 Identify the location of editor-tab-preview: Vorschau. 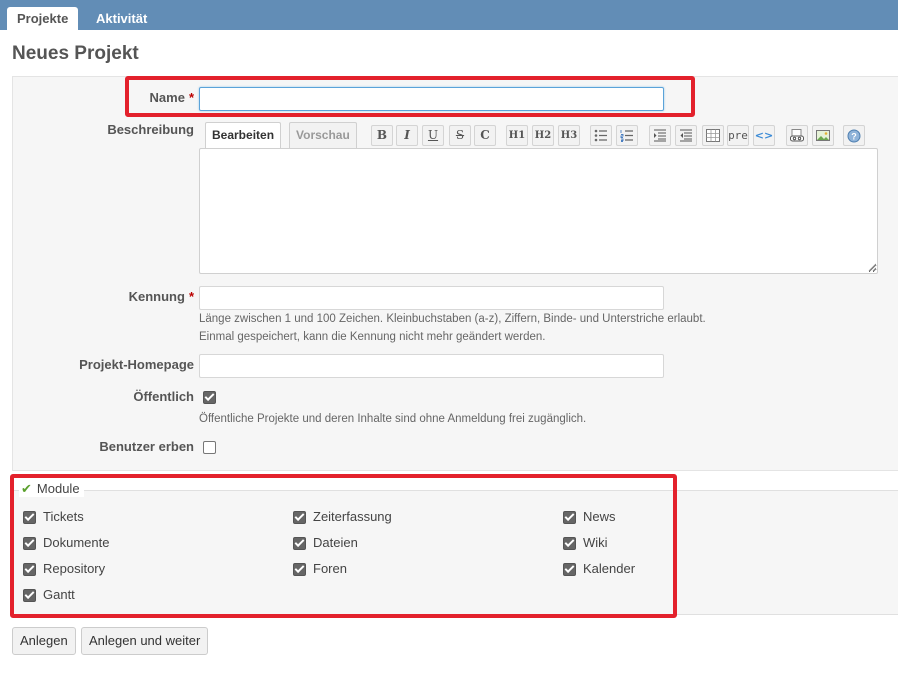
(323, 135).